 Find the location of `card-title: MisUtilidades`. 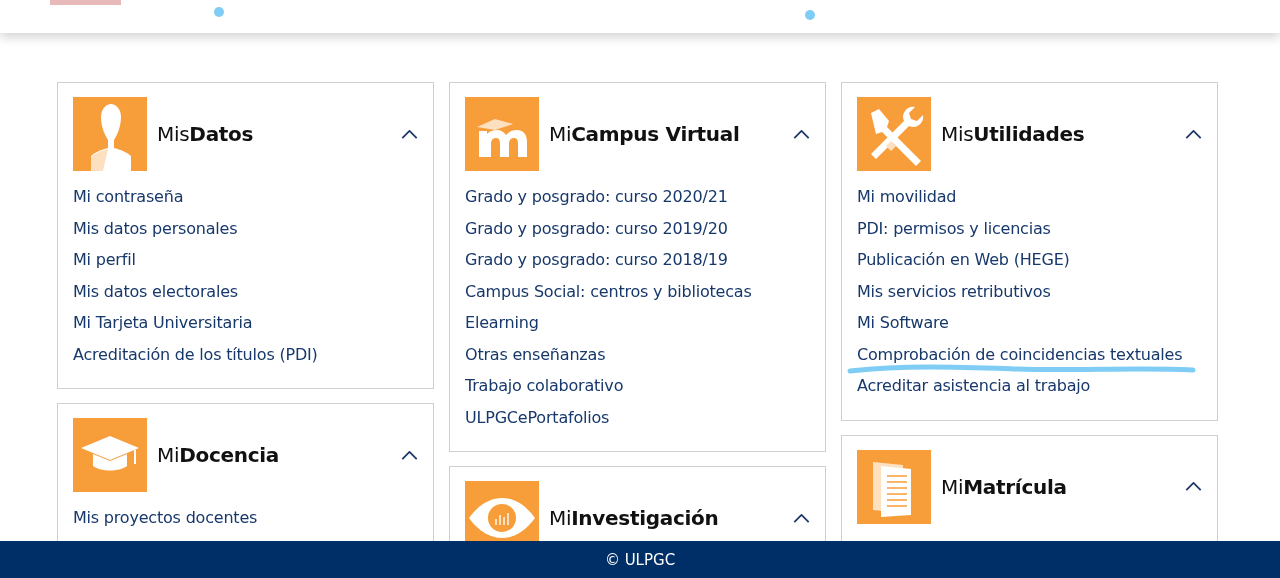

card-title: MisUtilidades is located at coordinates (1013, 134).